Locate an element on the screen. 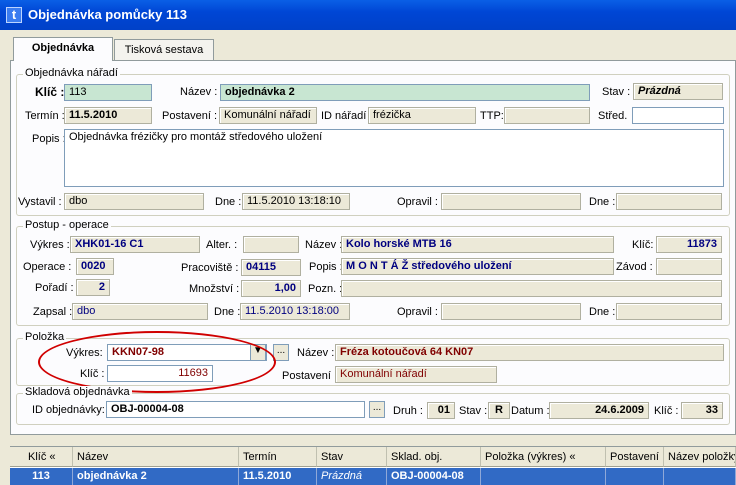 The height and width of the screenshot is (485, 736). order-key-label: Klíč : is located at coordinates (50, 92).